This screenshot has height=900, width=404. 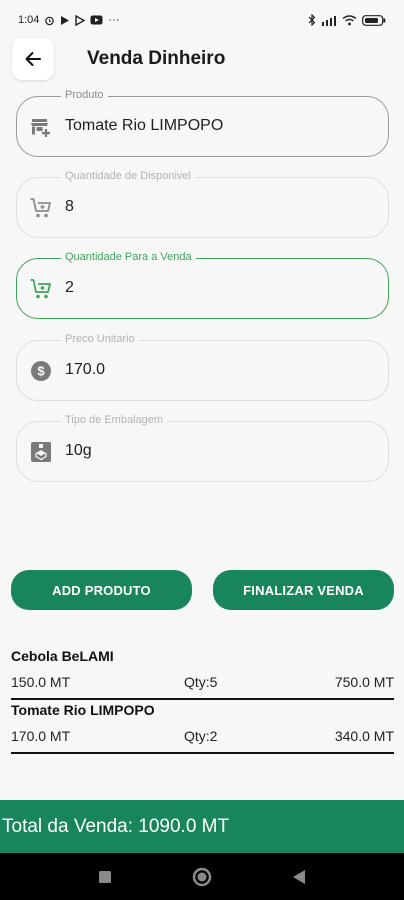 What do you see at coordinates (78, 450) in the screenshot?
I see `tipo-embalagem-value: 10g` at bounding box center [78, 450].